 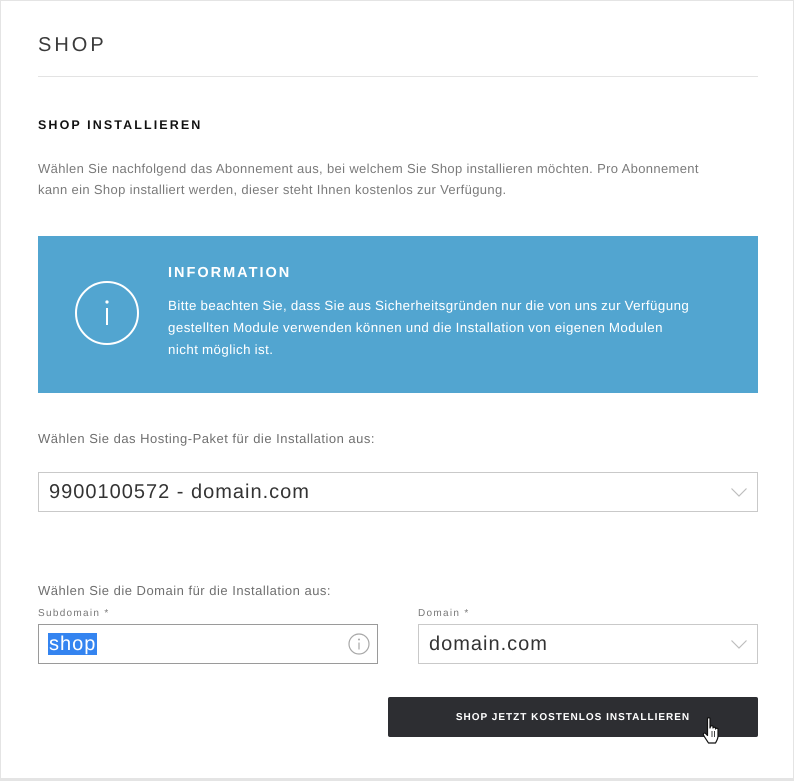 I want to click on domain-field-label: Domain *, so click(x=444, y=614).